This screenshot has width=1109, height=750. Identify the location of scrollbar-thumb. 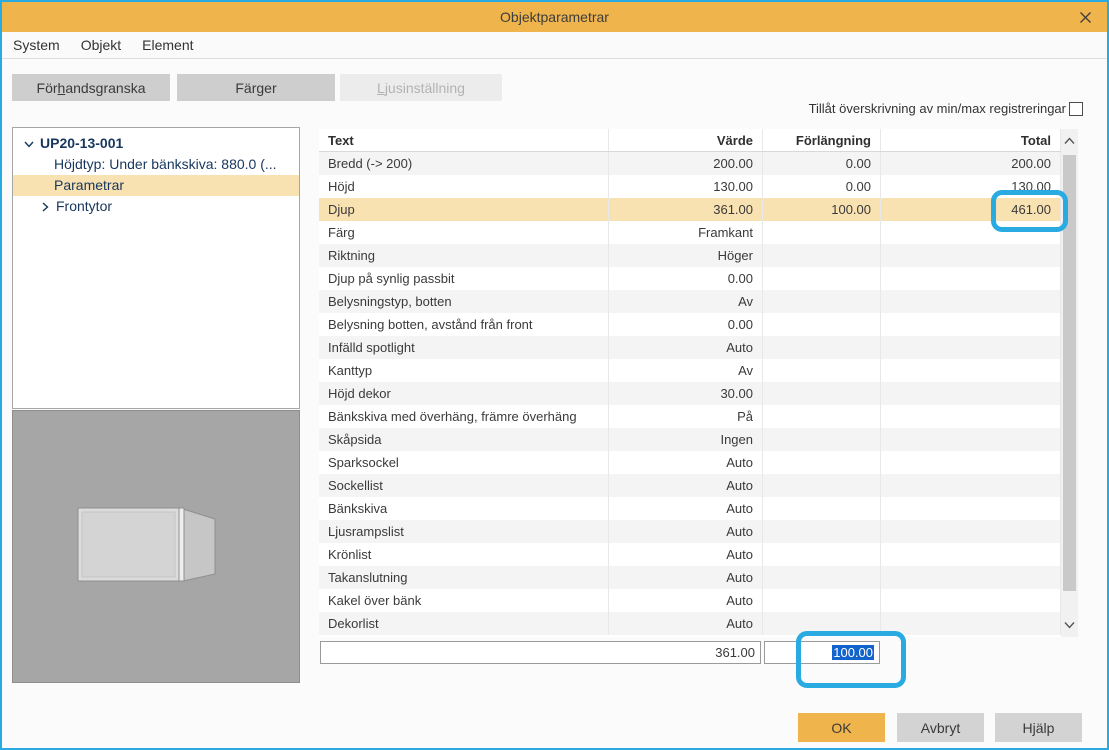
(1069, 373).